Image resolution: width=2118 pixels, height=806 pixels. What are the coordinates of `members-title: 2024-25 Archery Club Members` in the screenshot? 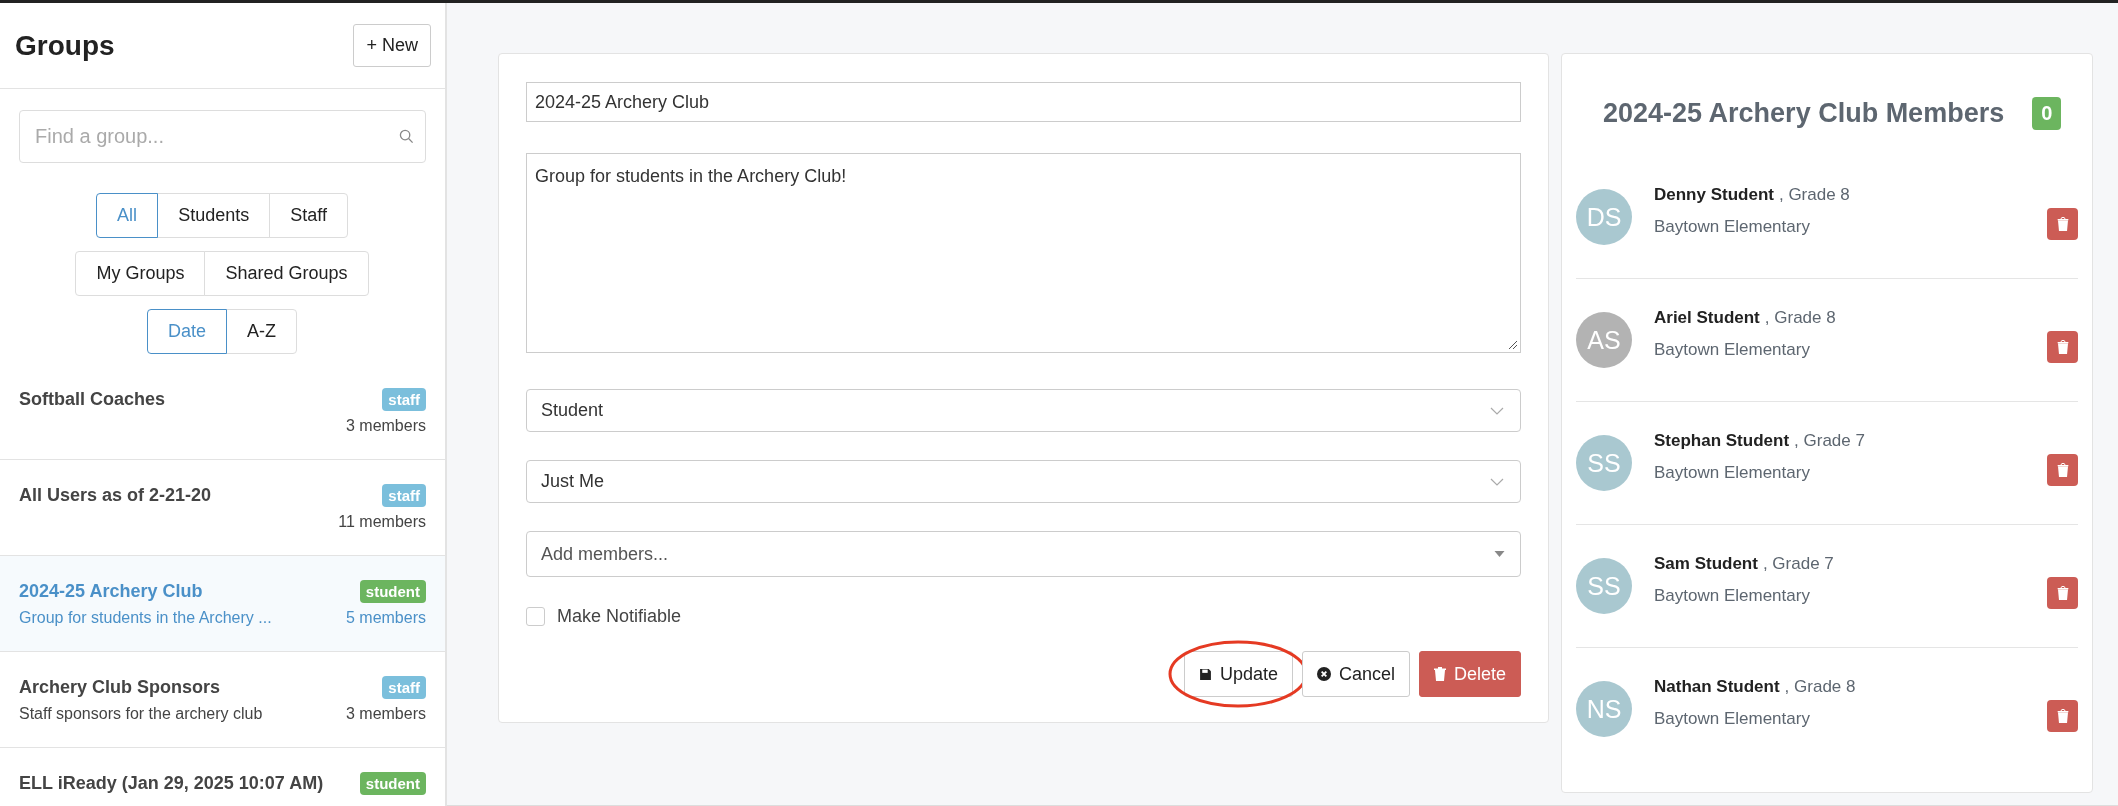 It's located at (1804, 113).